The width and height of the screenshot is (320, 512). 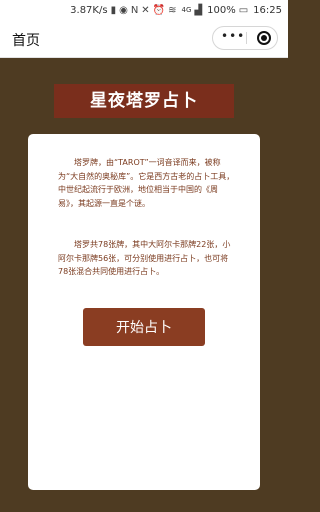 What do you see at coordinates (144, 327) in the screenshot?
I see `start-divination-button: 开始占卜` at bounding box center [144, 327].